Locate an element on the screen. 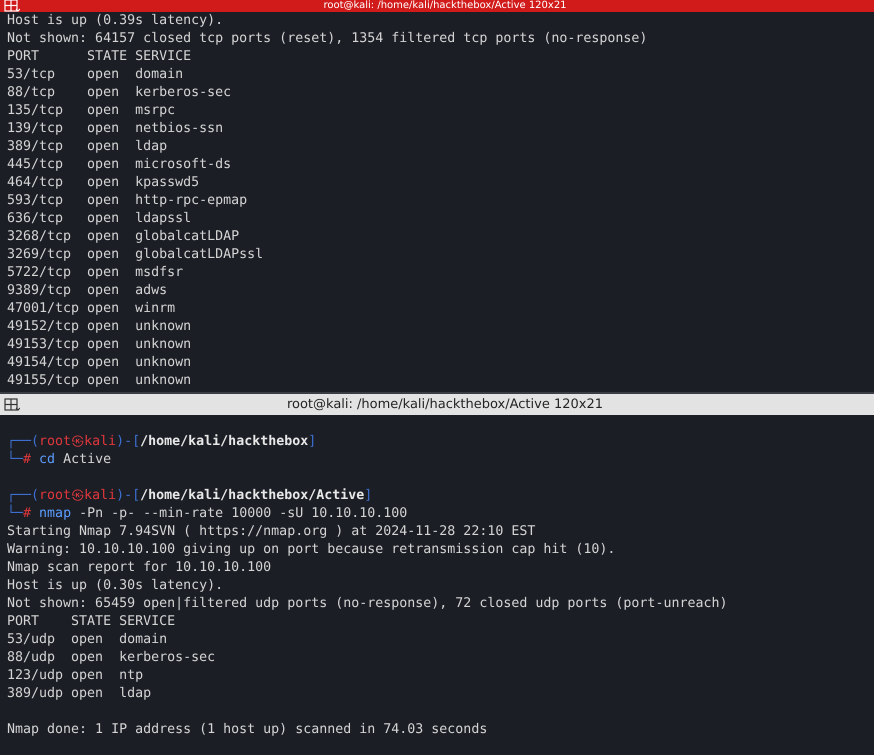 The width and height of the screenshot is (874, 755). output-line: 9389/tcp open adws is located at coordinates (87, 291).